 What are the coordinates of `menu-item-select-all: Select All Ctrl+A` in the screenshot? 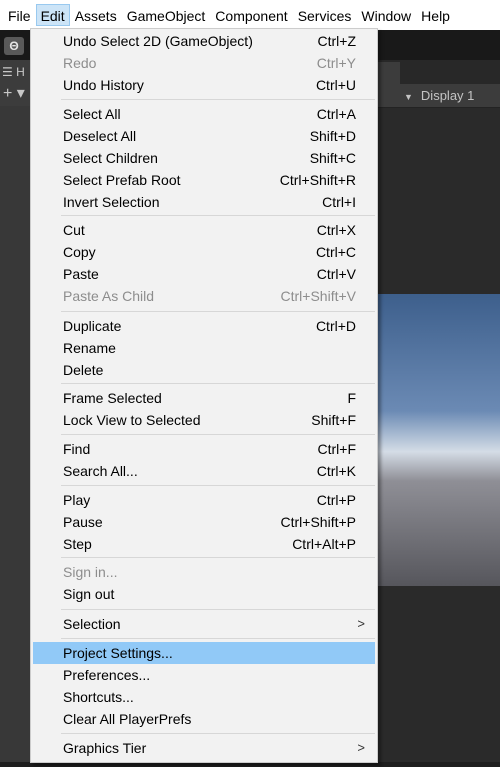 It's located at (204, 114).